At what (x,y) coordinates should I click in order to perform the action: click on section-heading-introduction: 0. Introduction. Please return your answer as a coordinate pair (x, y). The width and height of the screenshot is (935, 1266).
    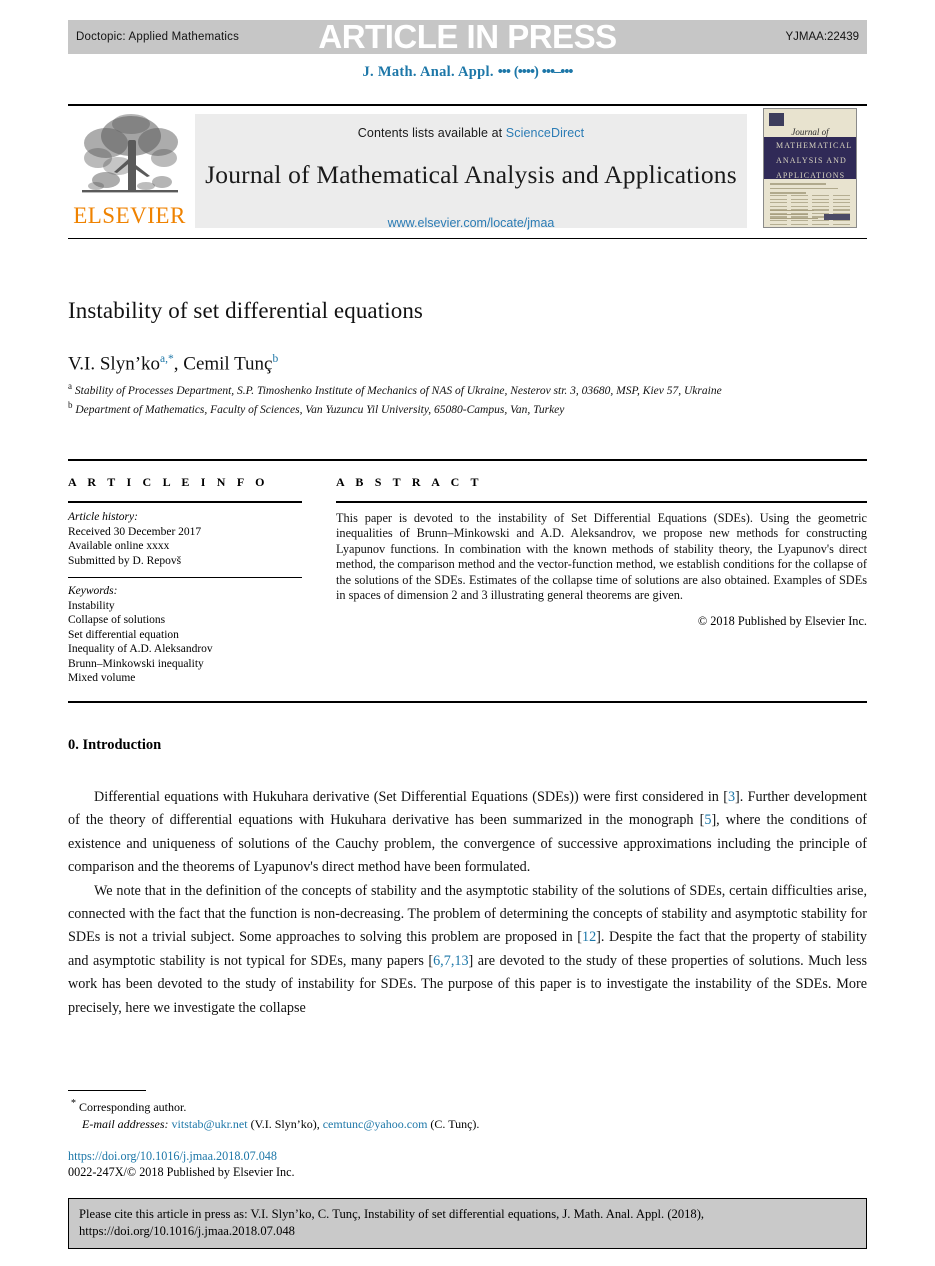
    Looking at the image, I should click on (115, 745).